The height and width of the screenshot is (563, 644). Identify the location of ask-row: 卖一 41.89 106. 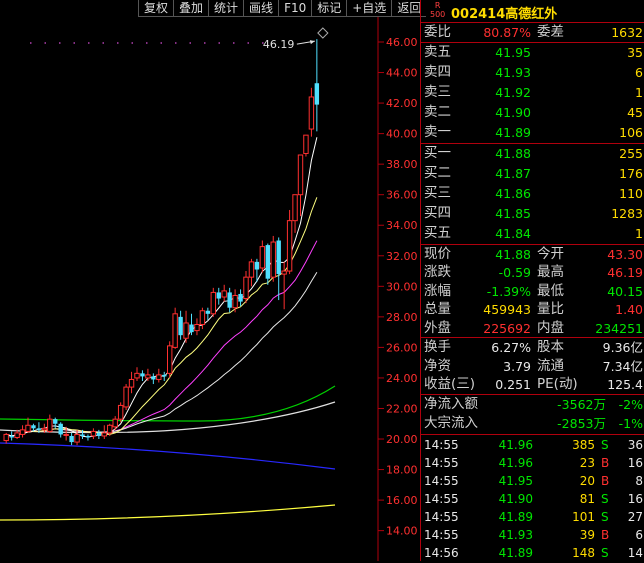
(532, 132).